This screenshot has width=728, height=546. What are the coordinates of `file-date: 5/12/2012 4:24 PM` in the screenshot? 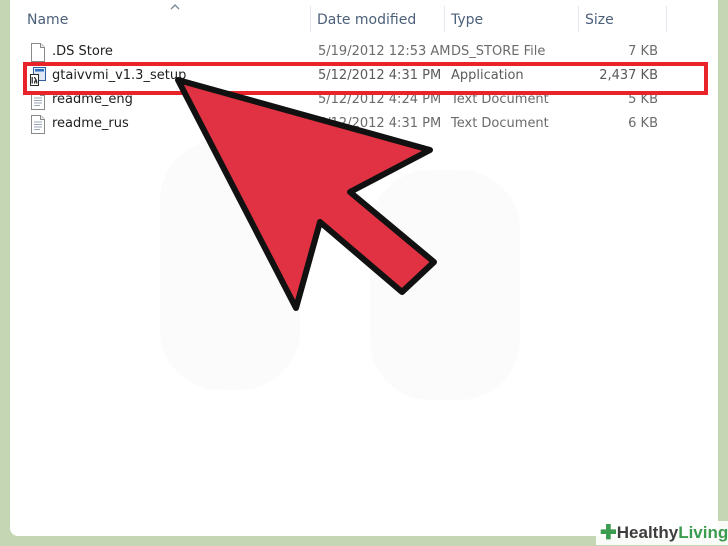 It's located at (380, 99).